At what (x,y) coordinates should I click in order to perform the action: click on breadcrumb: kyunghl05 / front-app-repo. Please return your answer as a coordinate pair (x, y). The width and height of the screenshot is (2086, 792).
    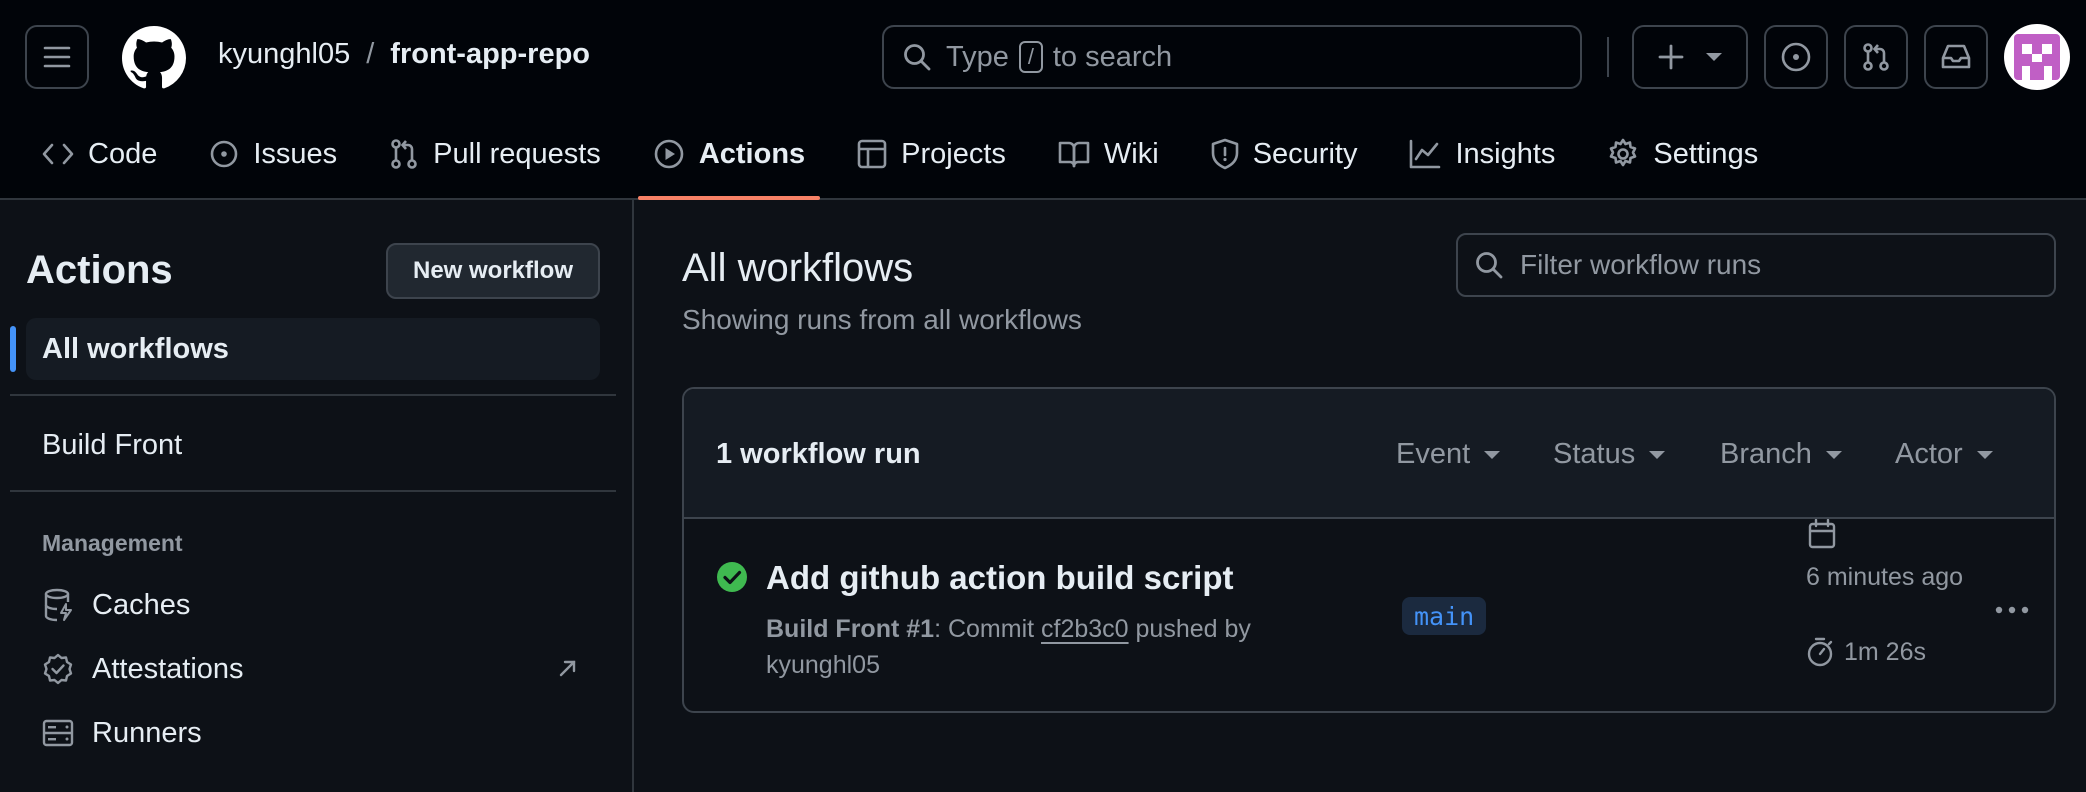
    Looking at the image, I should click on (404, 54).